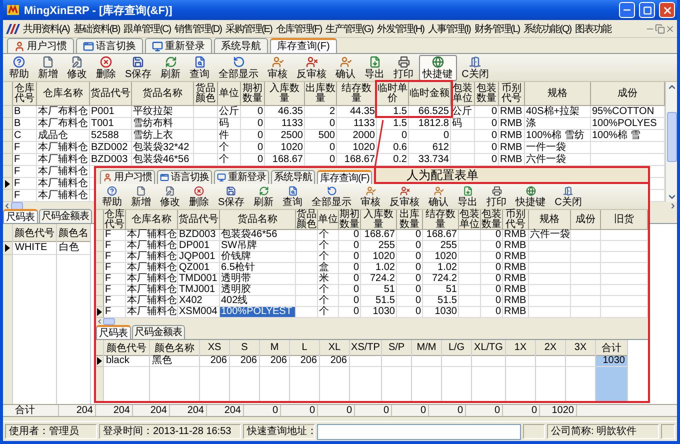  Describe the element at coordinates (393, 94) in the screenshot. I see `column-header: 临时单价` at that location.